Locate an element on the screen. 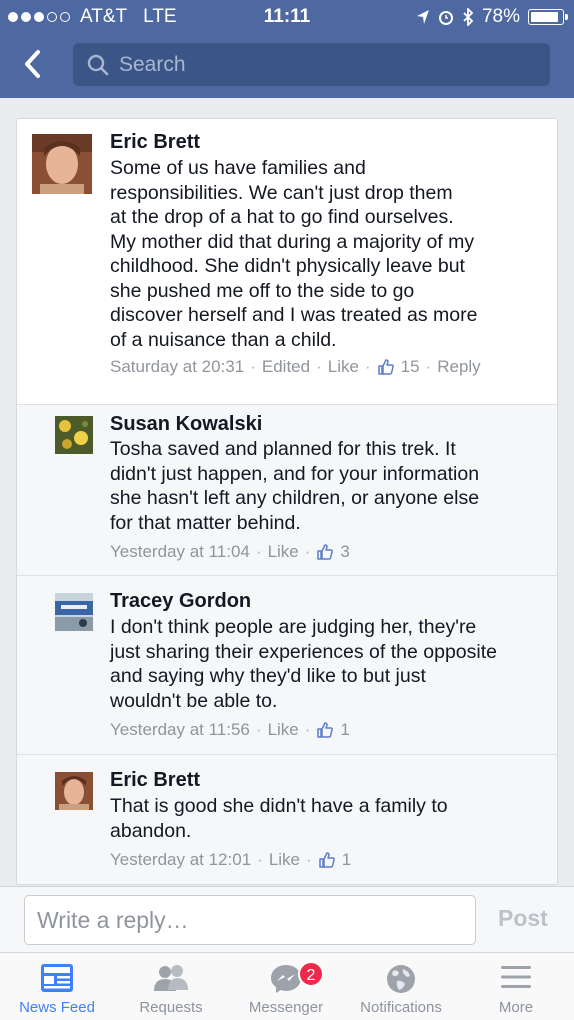 The width and height of the screenshot is (574, 1020). post-button: Post is located at coordinates (523, 918).